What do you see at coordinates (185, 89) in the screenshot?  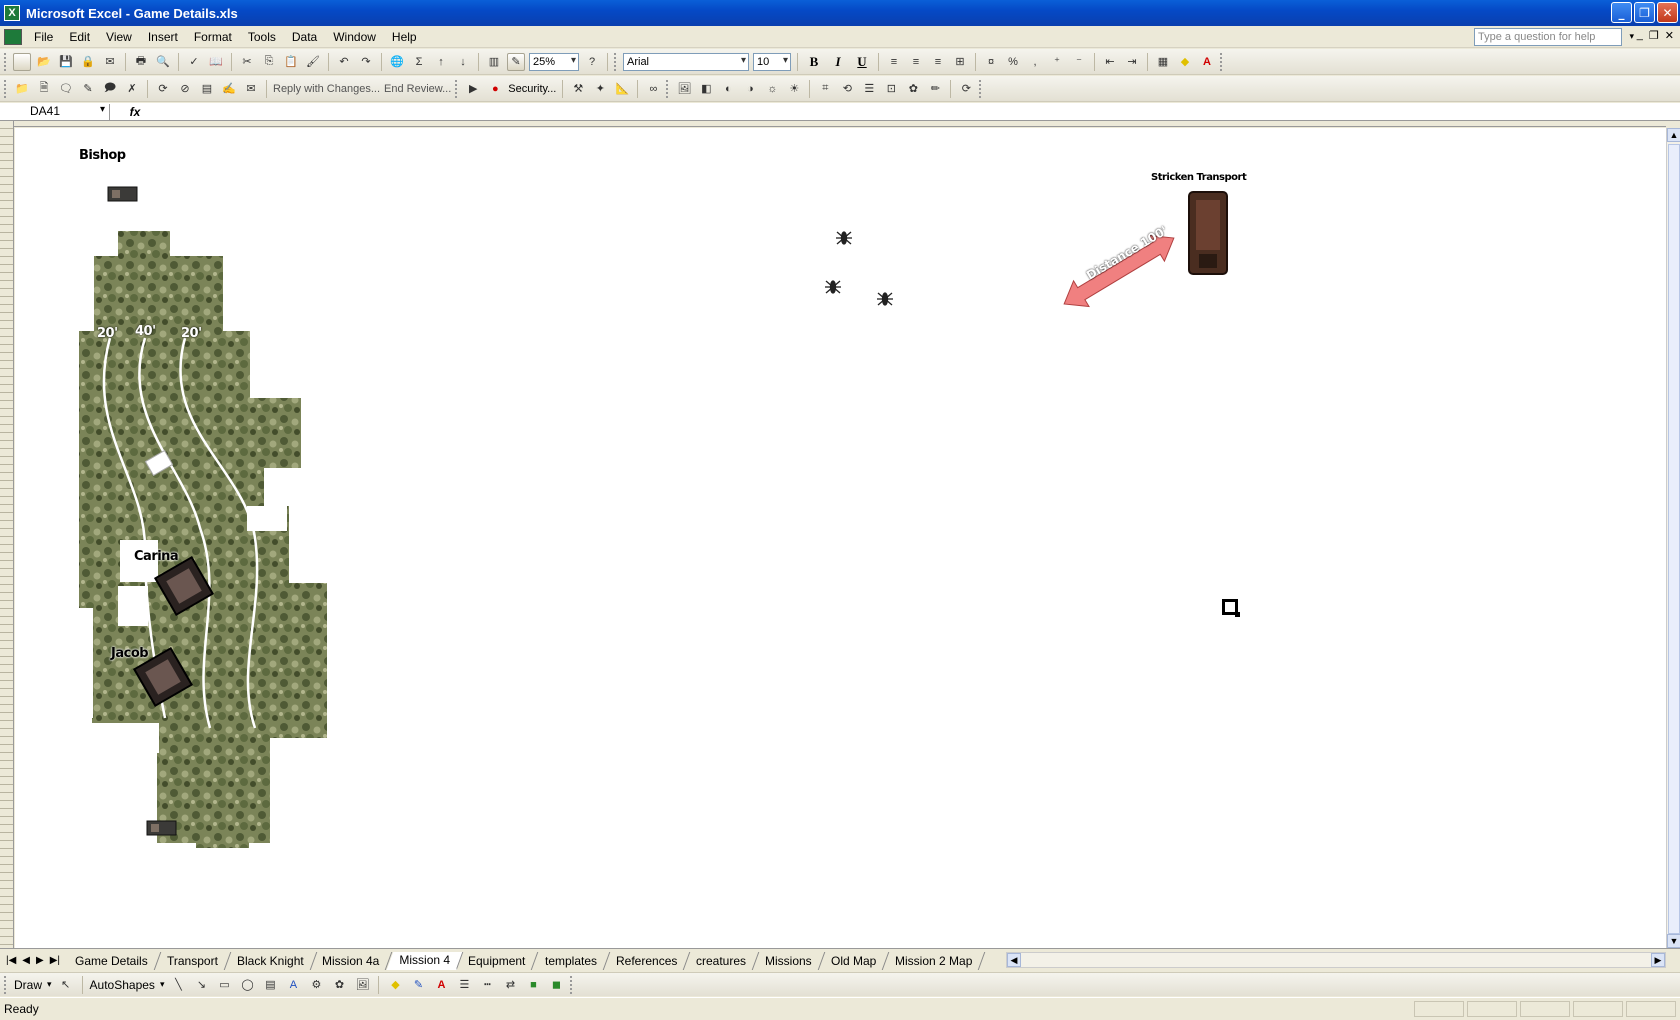 I see `reject-icon: ⊘` at bounding box center [185, 89].